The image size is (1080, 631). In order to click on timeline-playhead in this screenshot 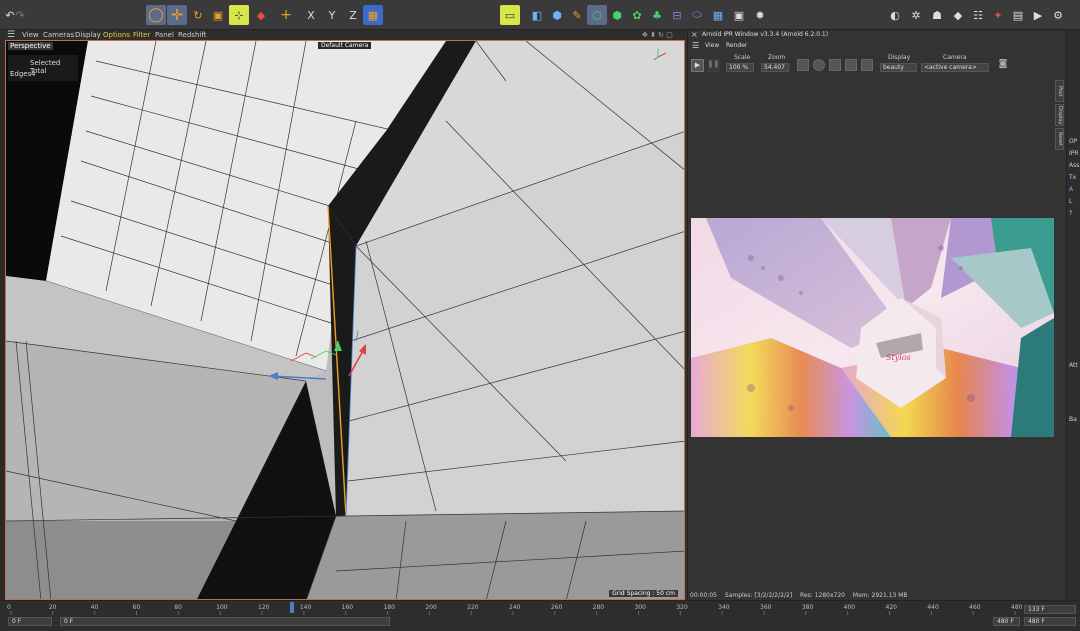, I will do `click(292, 607)`.